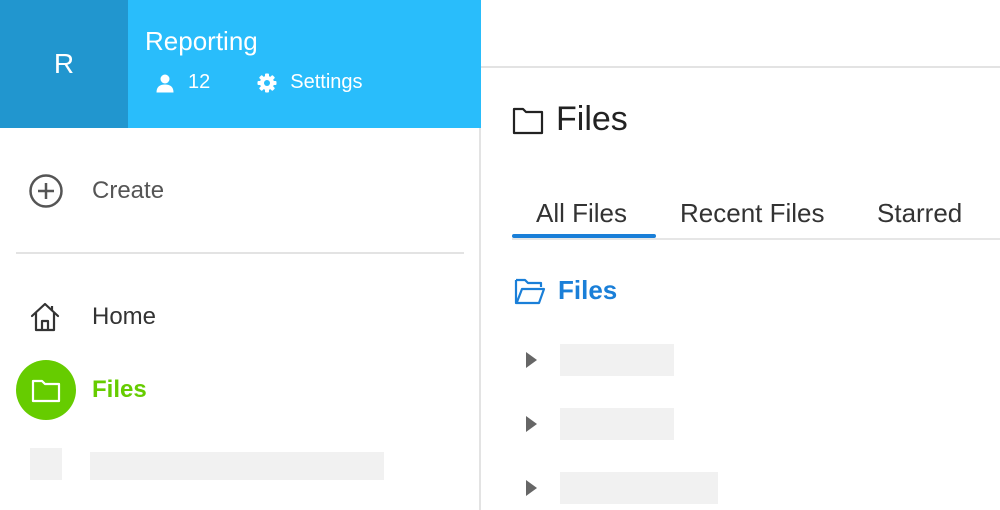  I want to click on member-count: 12, so click(199, 82).